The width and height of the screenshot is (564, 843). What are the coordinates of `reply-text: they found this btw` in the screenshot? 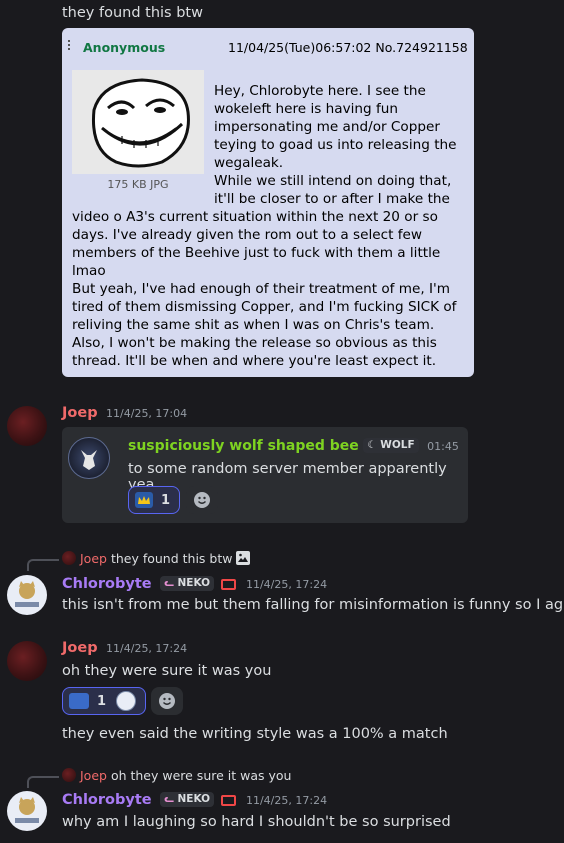 It's located at (171, 558).